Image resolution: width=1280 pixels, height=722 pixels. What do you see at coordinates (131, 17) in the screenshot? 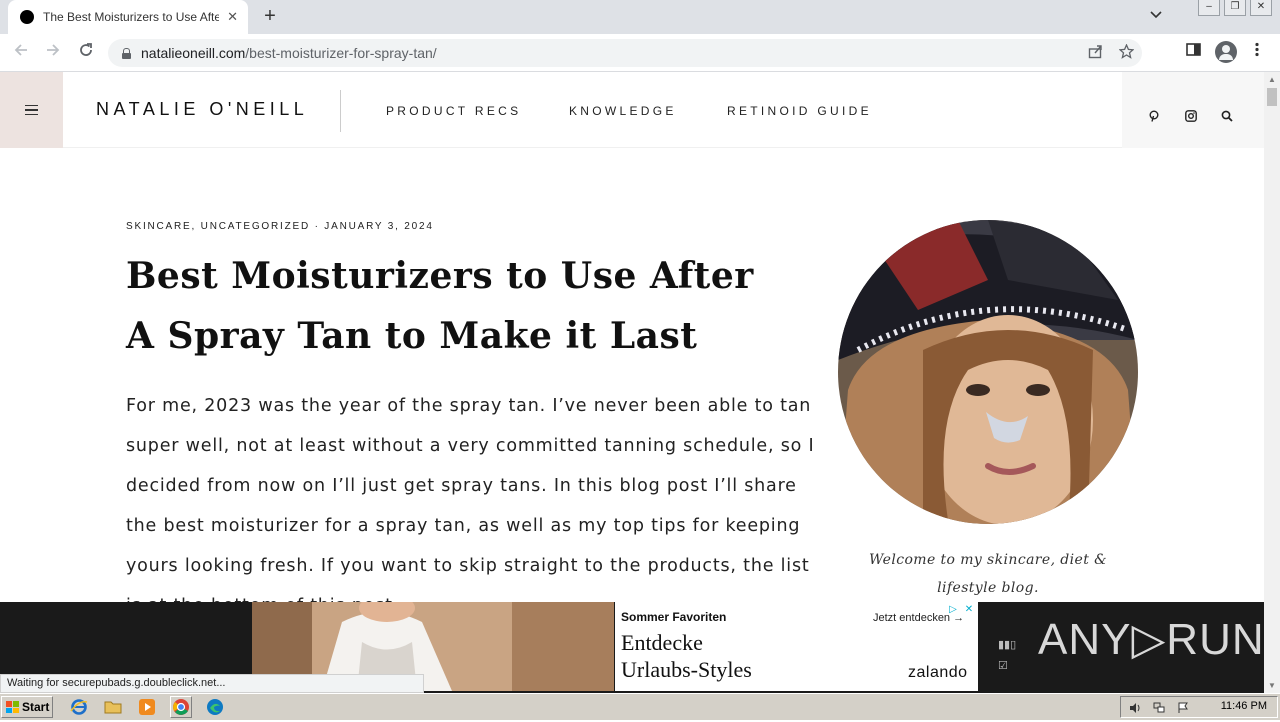
I see `tab-title: The Best Moisturizers to Use After A` at bounding box center [131, 17].